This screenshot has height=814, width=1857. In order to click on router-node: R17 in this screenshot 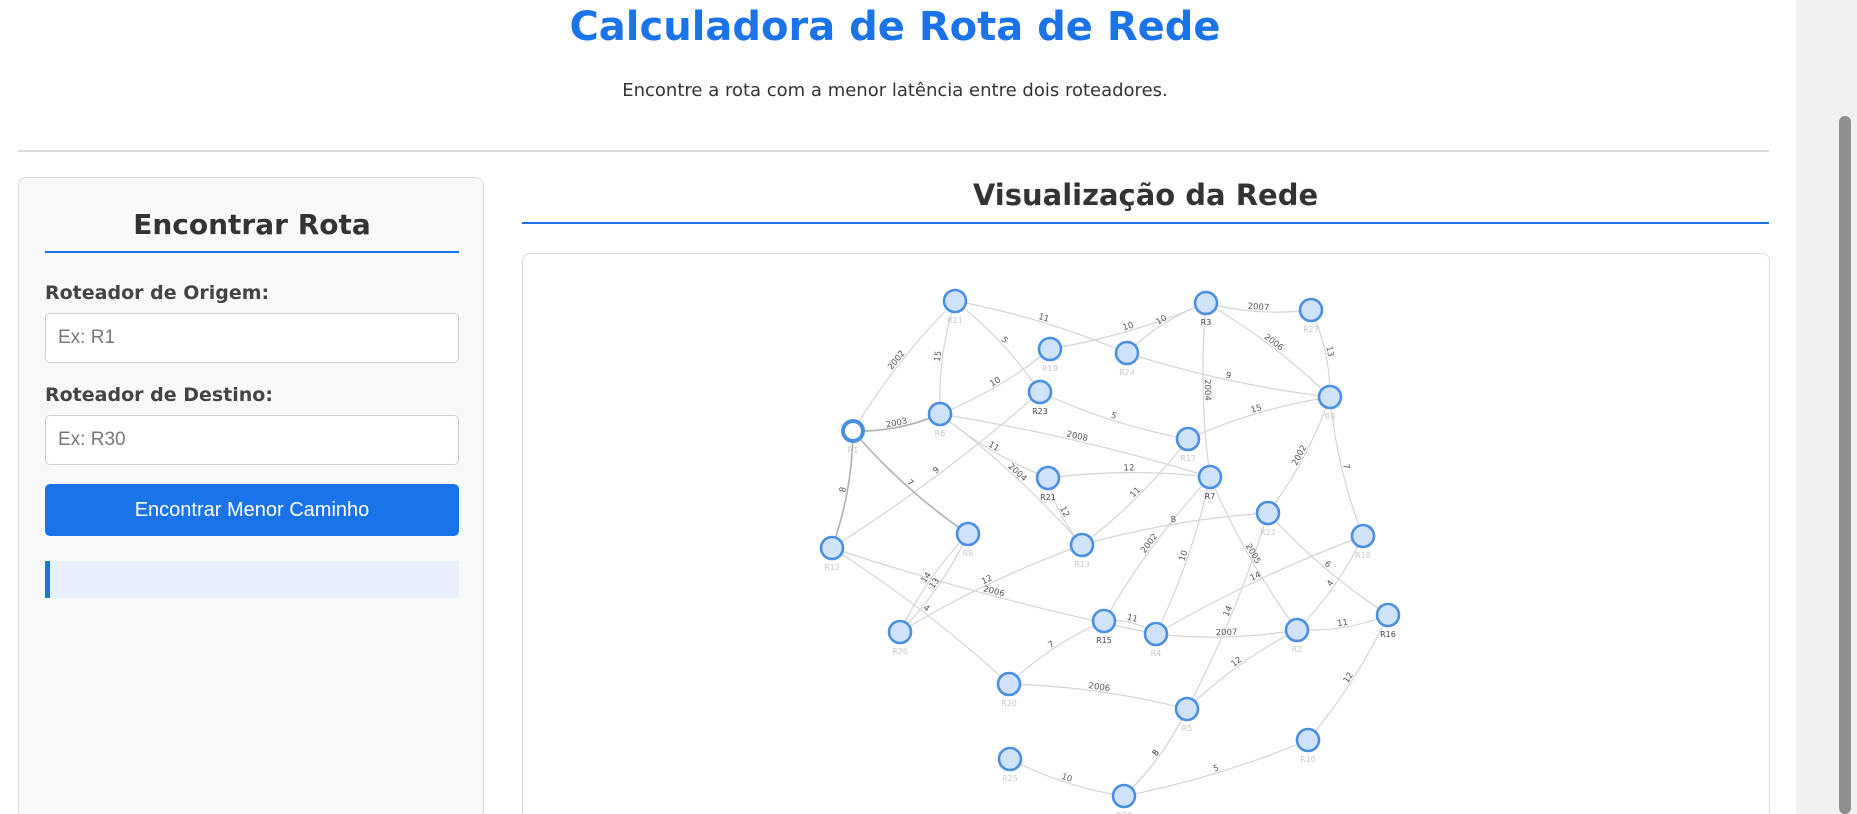, I will do `click(1188, 444)`.